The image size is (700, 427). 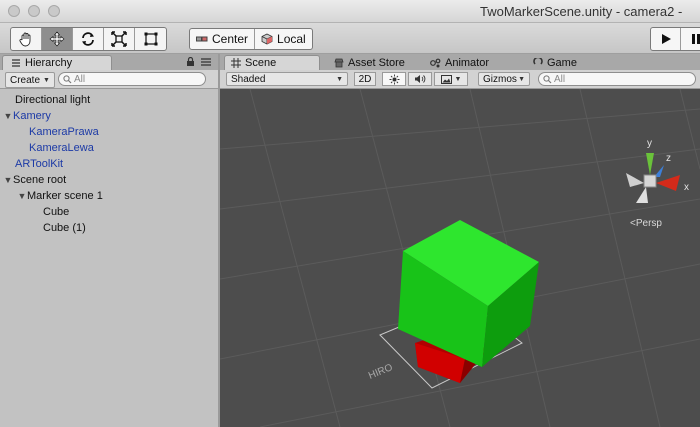 What do you see at coordinates (14, 11) in the screenshot?
I see `close-window-button` at bounding box center [14, 11].